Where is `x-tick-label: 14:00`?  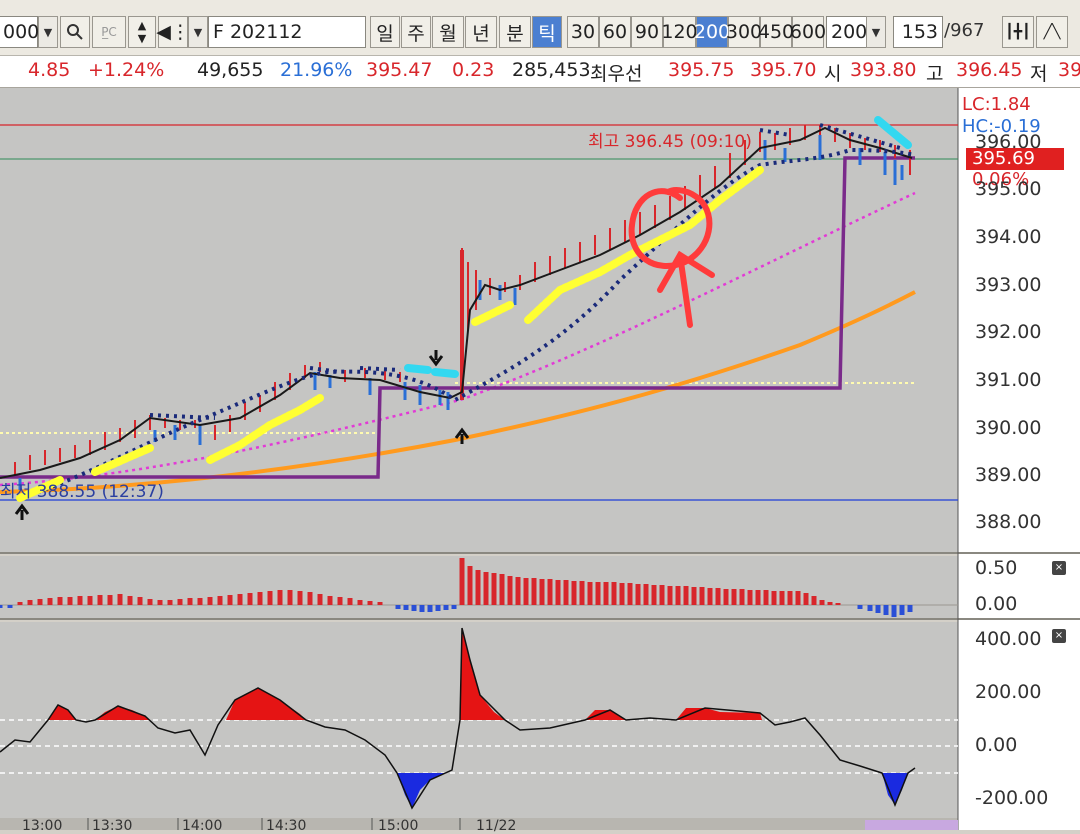
x-tick-label: 14:00 is located at coordinates (202, 826).